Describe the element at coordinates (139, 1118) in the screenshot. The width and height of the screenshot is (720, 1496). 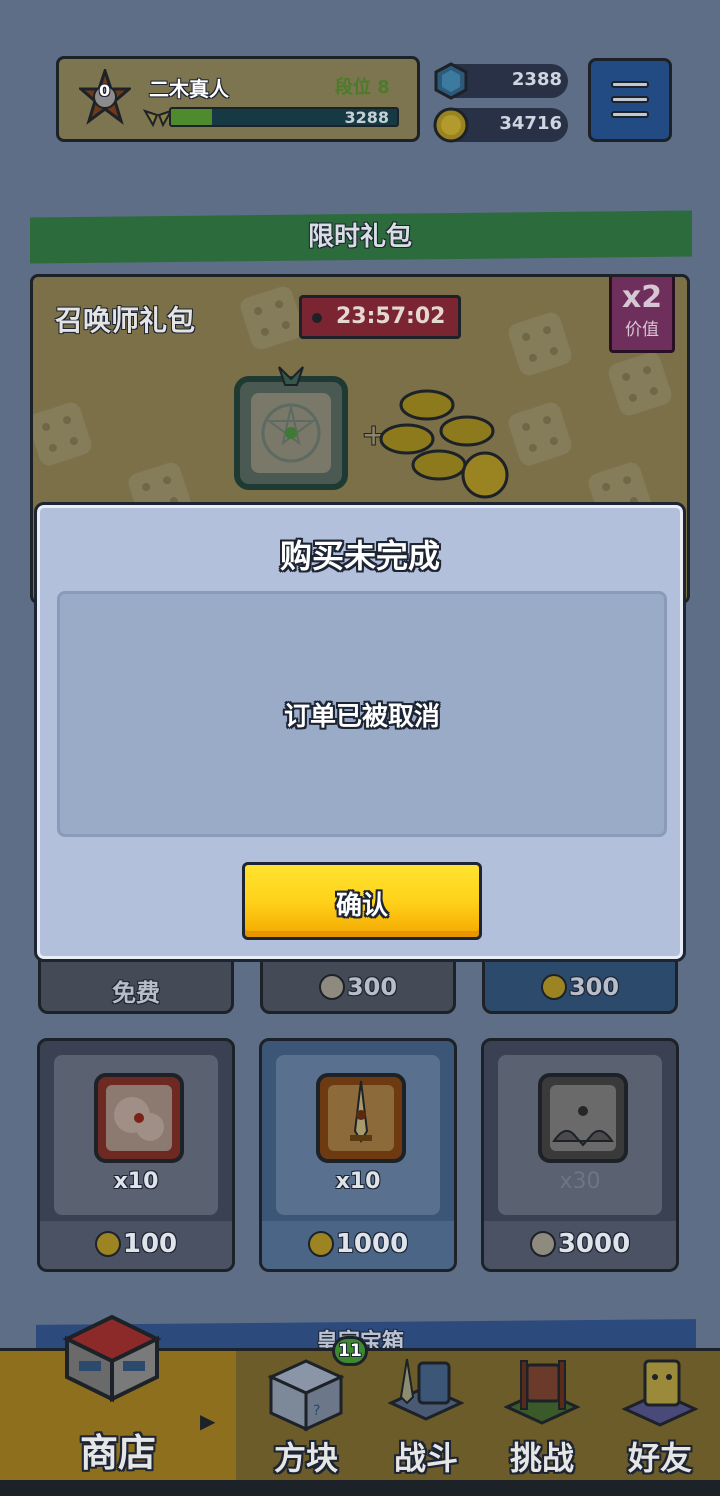
I see `cloud-burst-dice-icon` at that location.